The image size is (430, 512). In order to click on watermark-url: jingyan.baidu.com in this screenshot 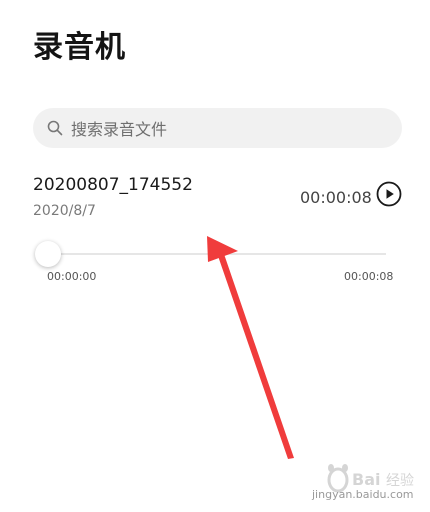, I will do `click(363, 494)`.